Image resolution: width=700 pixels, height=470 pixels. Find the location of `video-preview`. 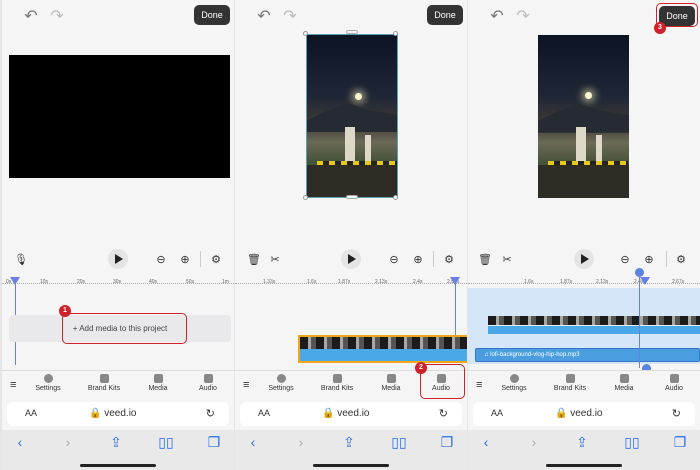

video-preview is located at coordinates (352, 116).